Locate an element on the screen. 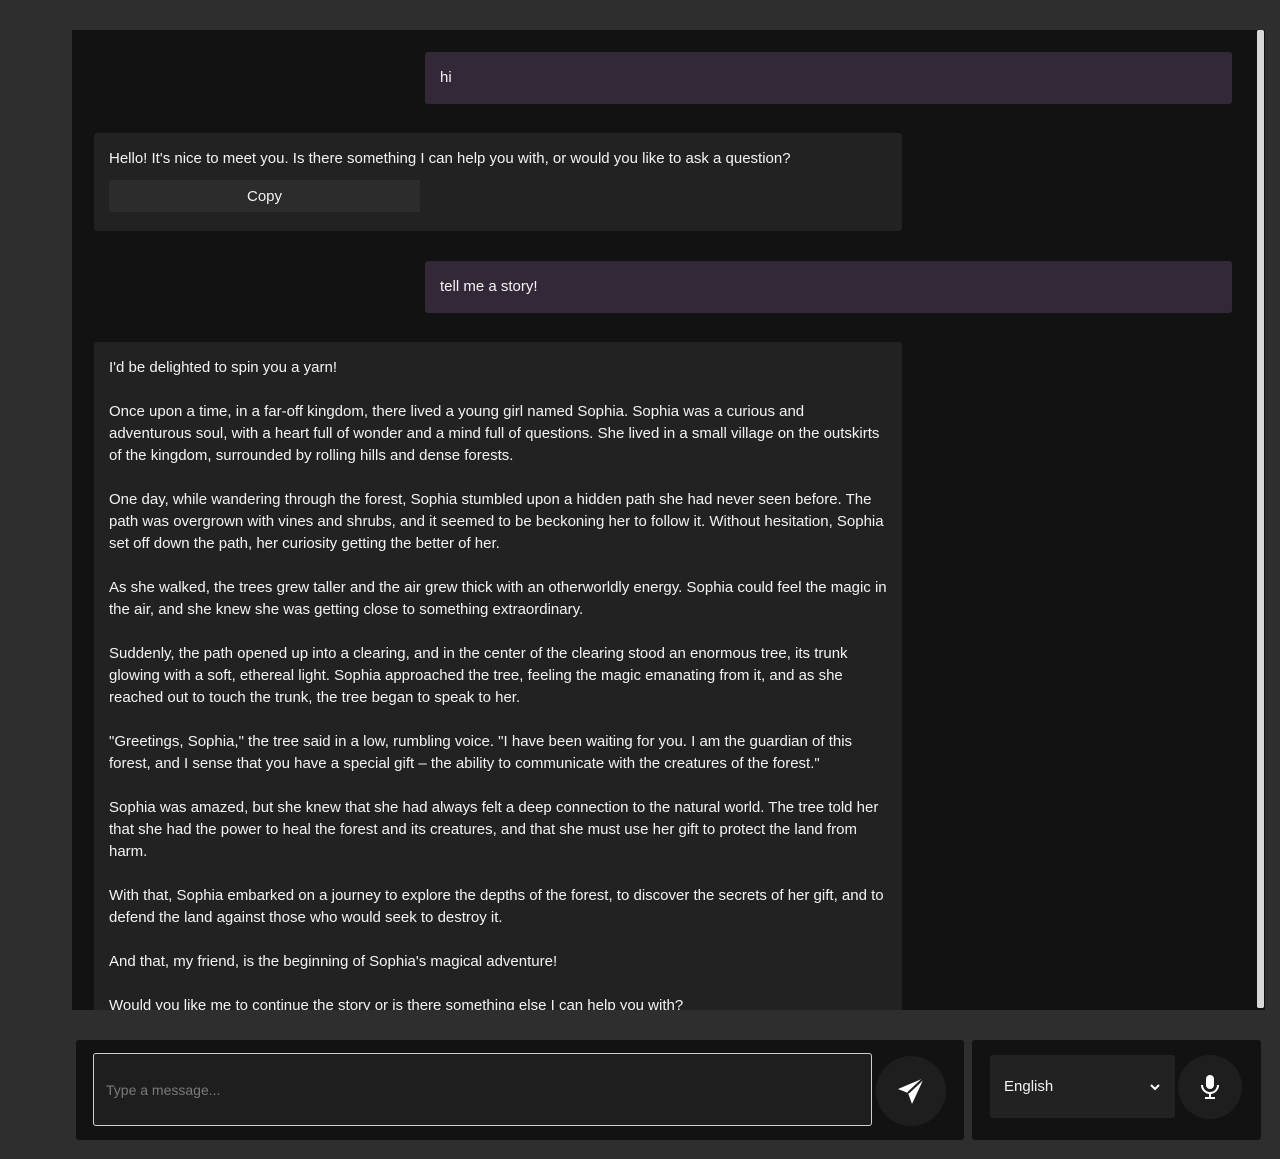 This screenshot has width=1280, height=1159. microphone-icon is located at coordinates (1210, 1087).